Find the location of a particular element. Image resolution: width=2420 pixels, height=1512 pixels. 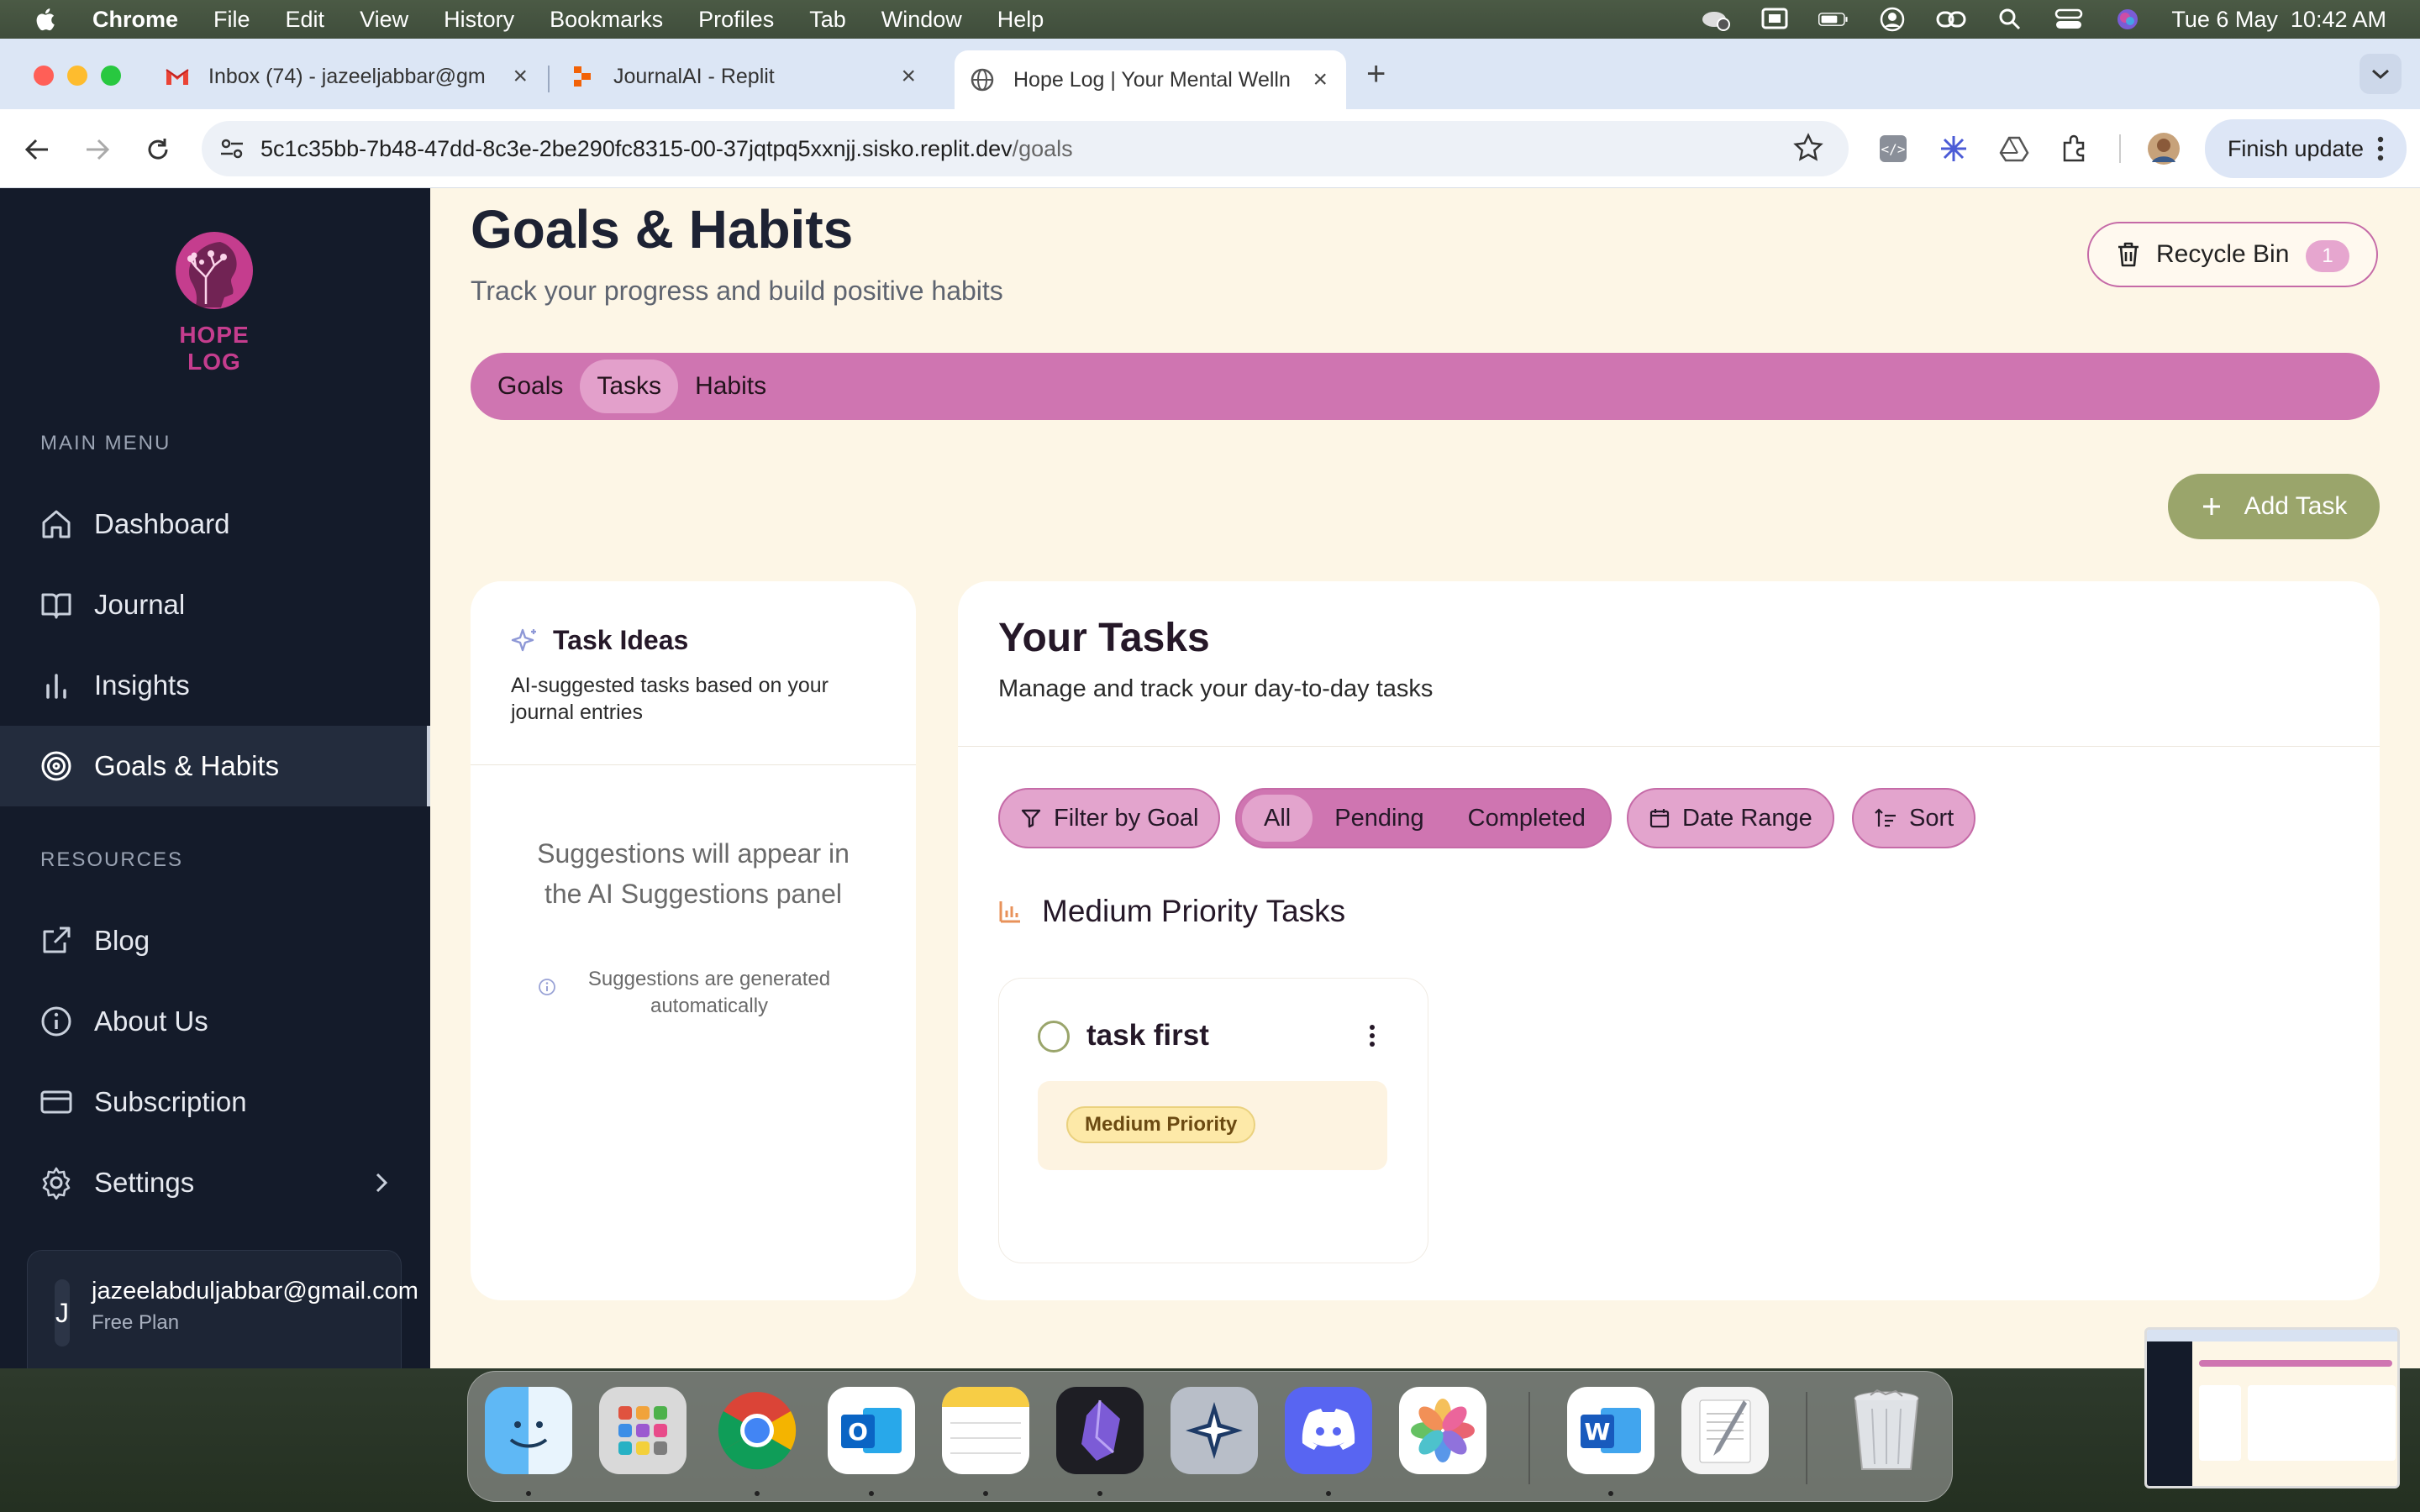

recycle-bin-label: Recycle Bin is located at coordinates (2223, 254).